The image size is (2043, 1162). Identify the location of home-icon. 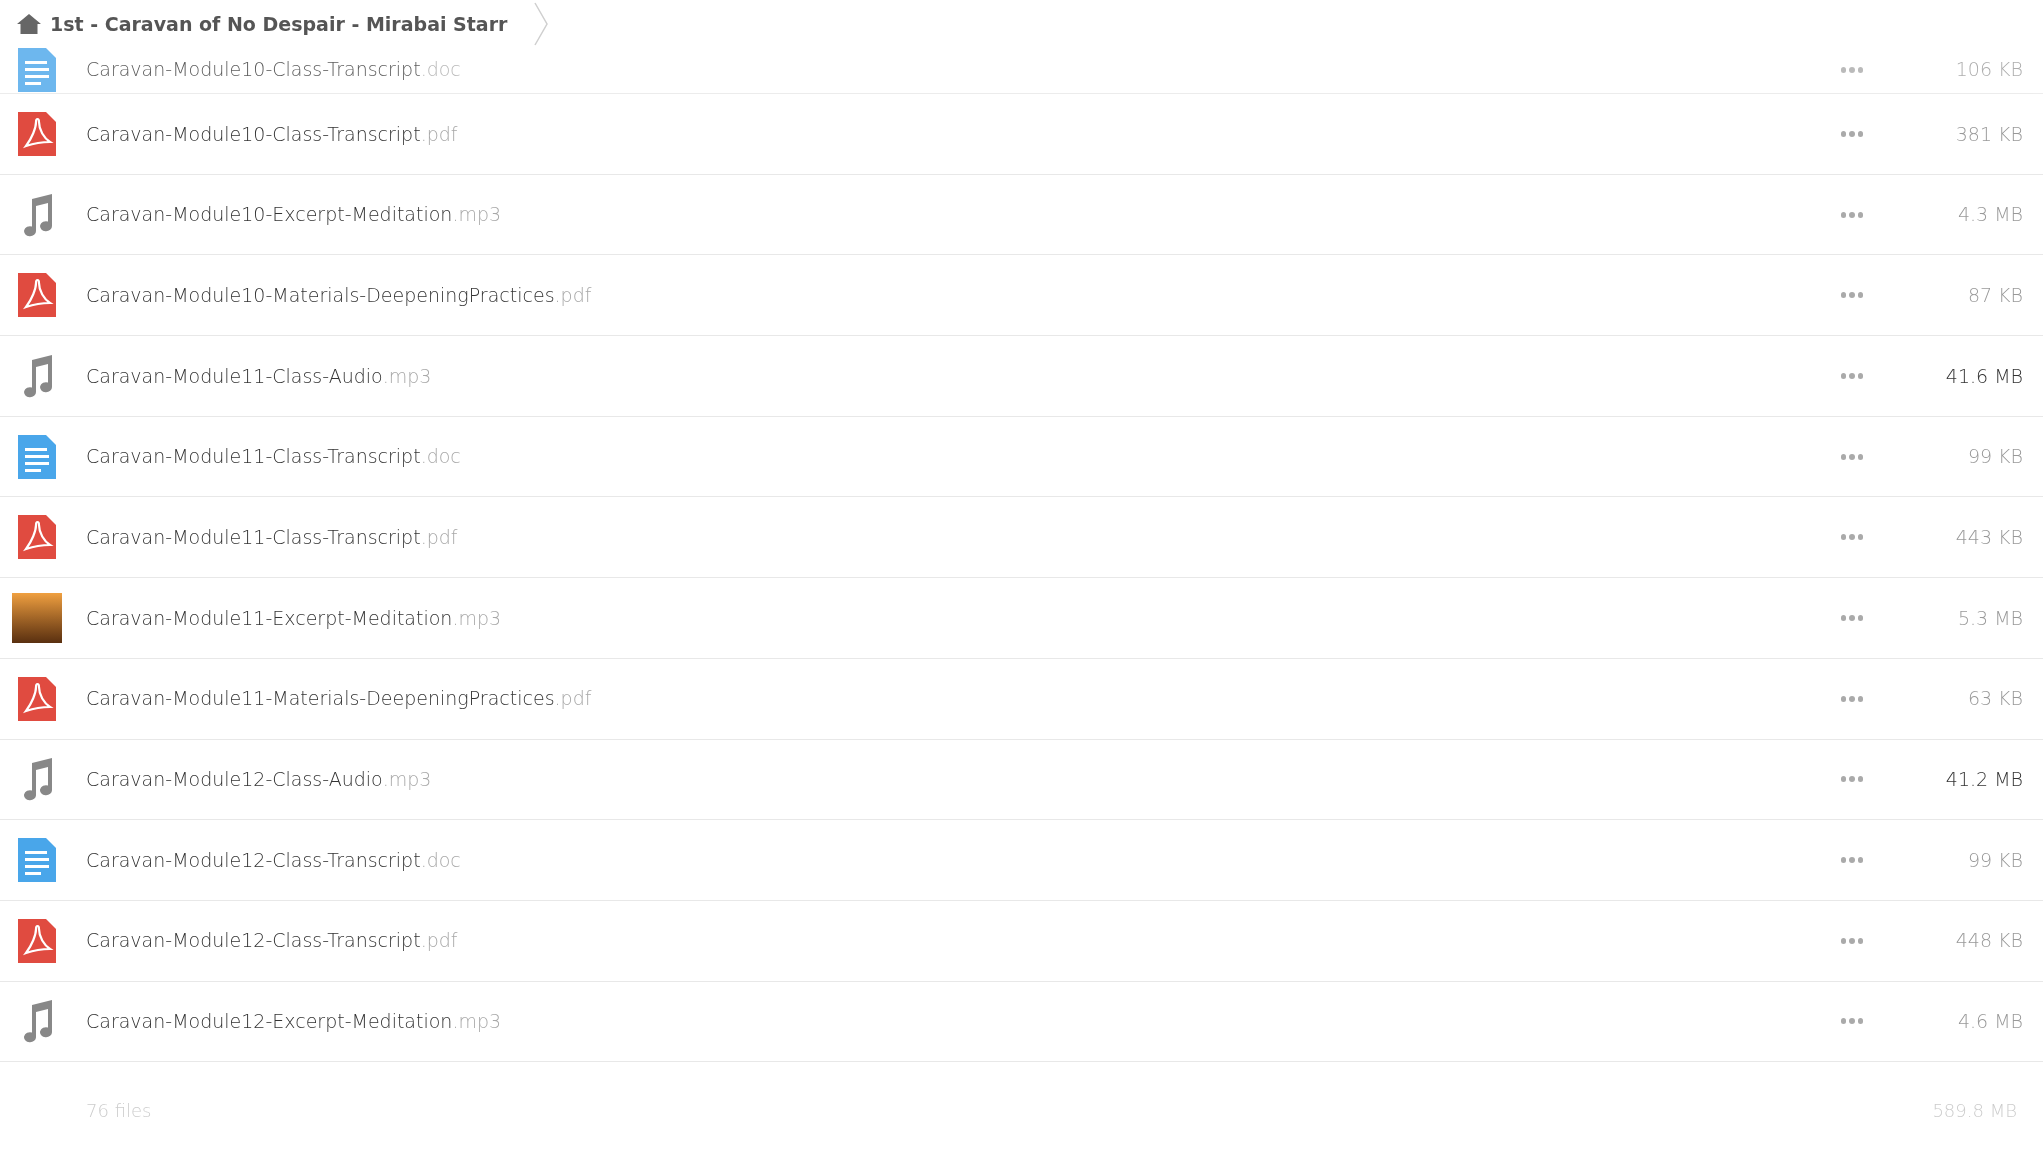
(29, 24).